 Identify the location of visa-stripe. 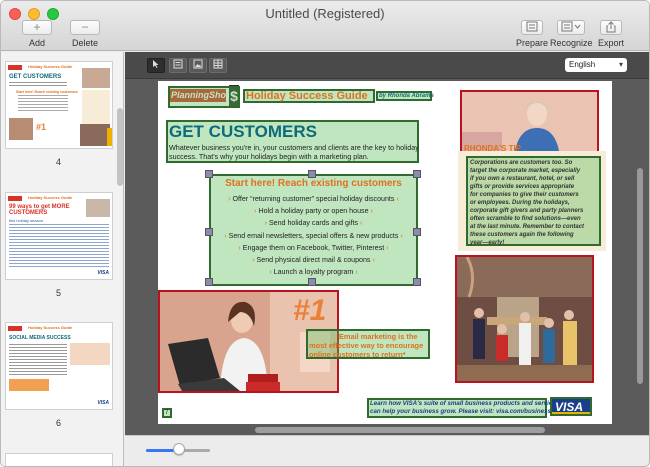
(571, 413).